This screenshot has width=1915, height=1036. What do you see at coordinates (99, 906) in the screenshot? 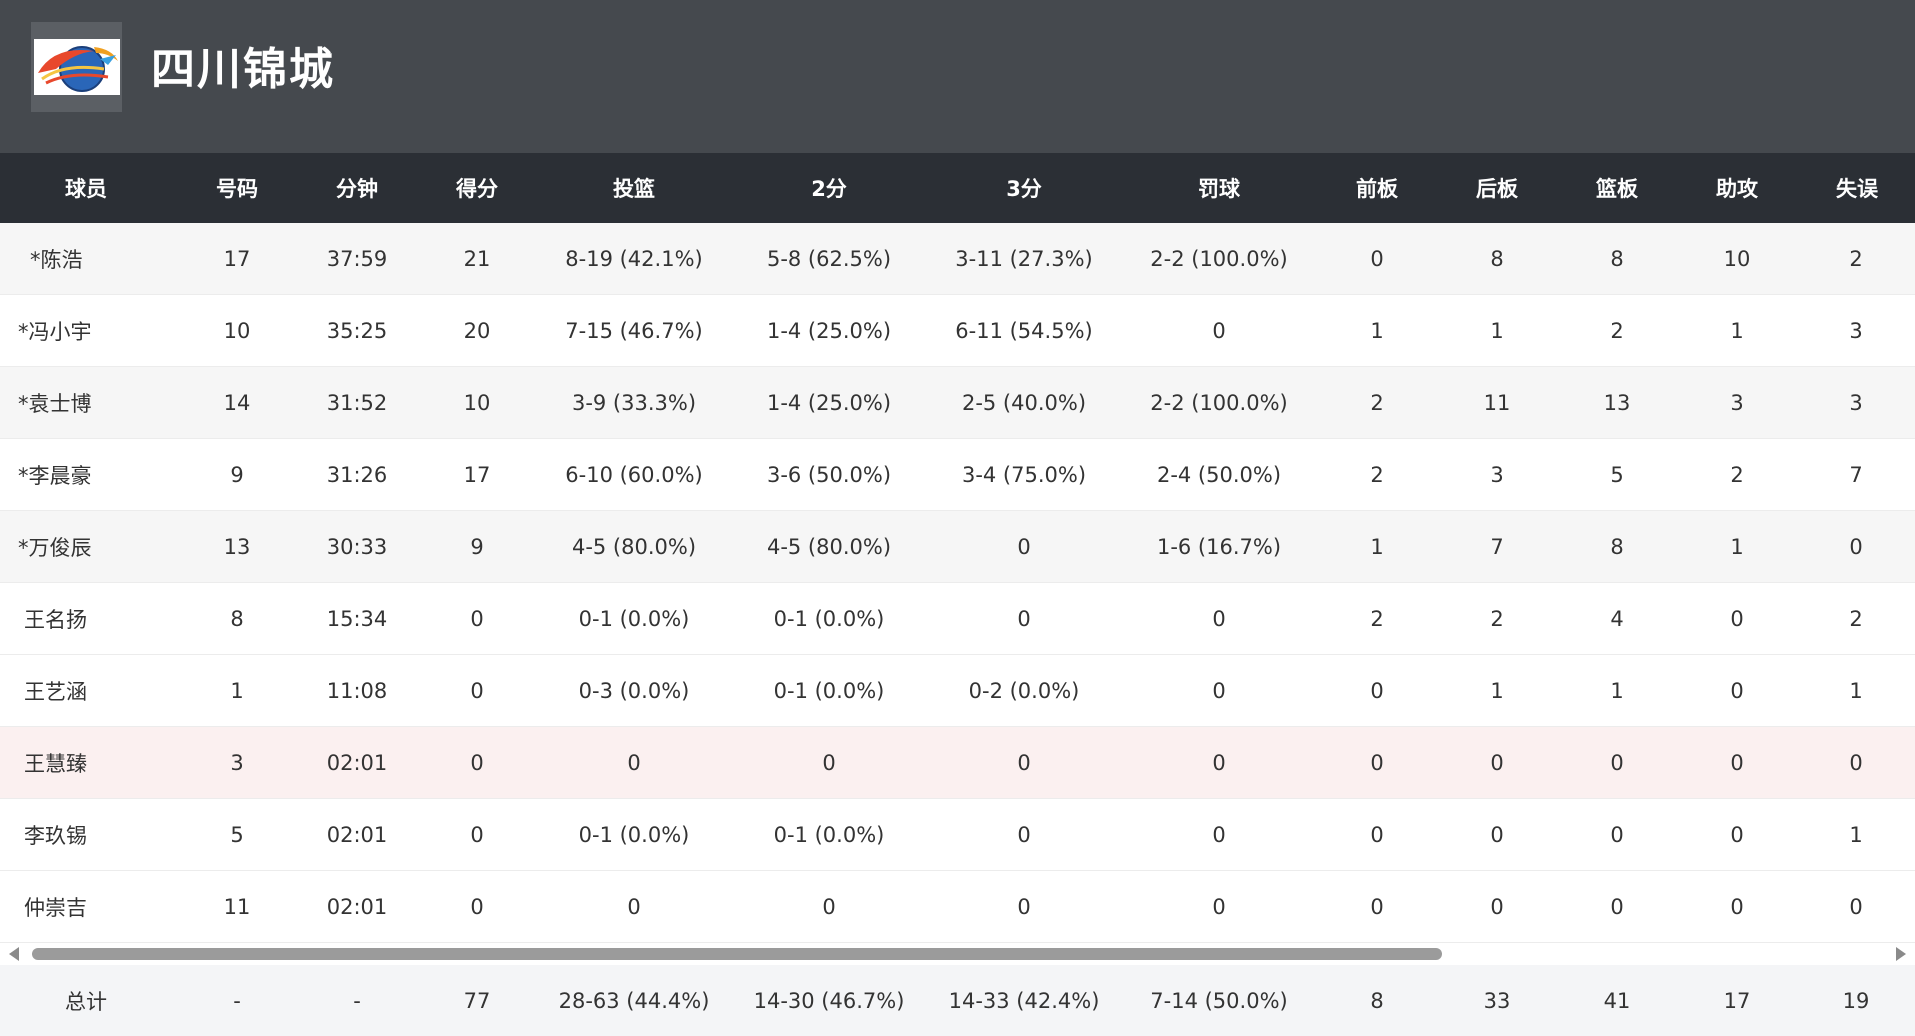
I see `player-name: 仲崇吉` at bounding box center [99, 906].